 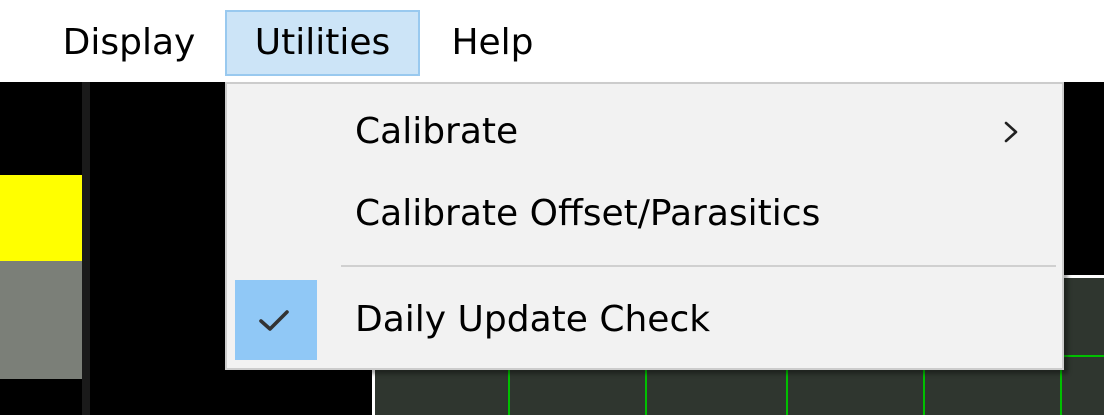 What do you see at coordinates (644, 132) in the screenshot?
I see `menu-item-calibrate: Calibrate` at bounding box center [644, 132].